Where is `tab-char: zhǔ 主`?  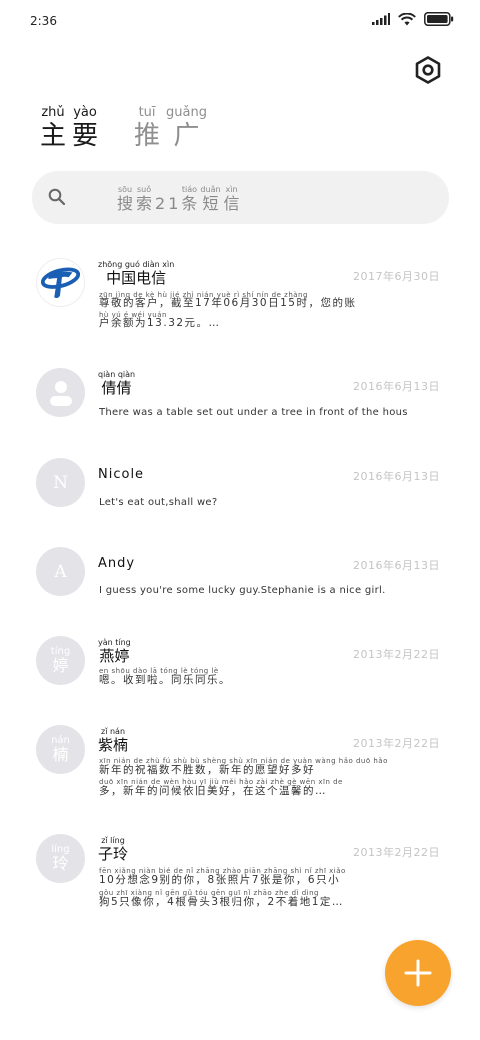
tab-char: zhǔ 主 is located at coordinates (53, 128).